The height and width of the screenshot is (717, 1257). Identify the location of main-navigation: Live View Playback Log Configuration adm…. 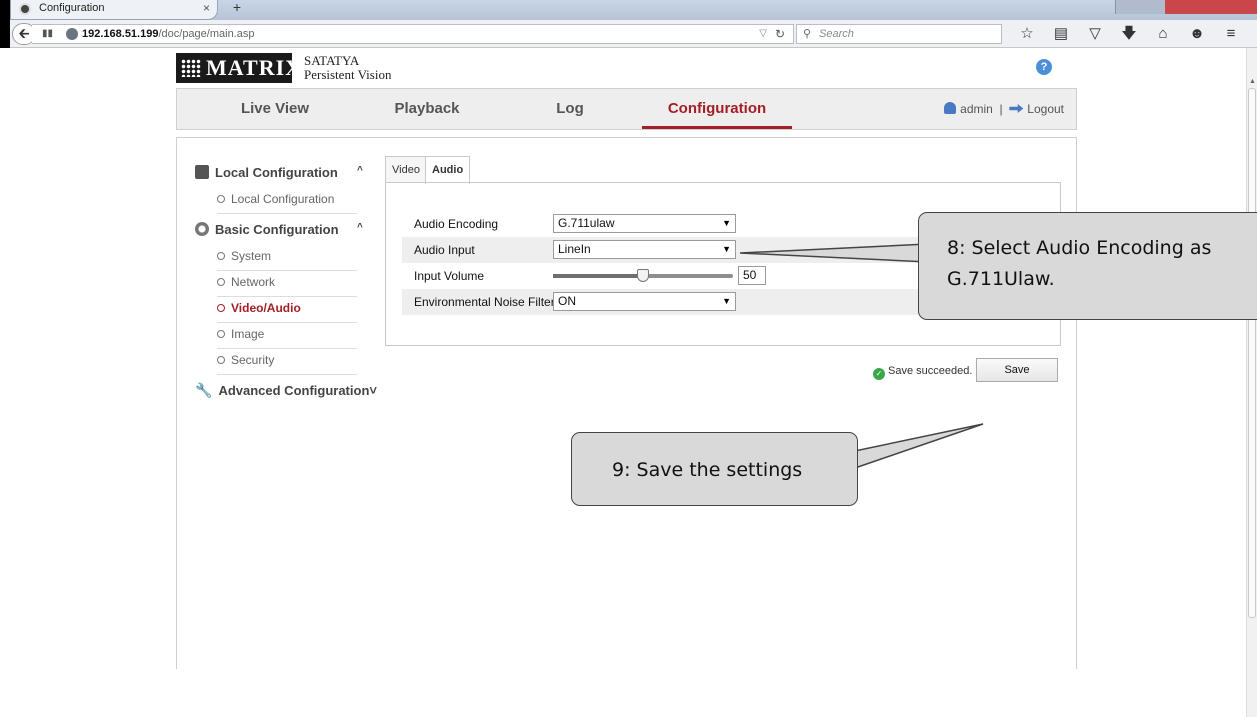
(626, 109).